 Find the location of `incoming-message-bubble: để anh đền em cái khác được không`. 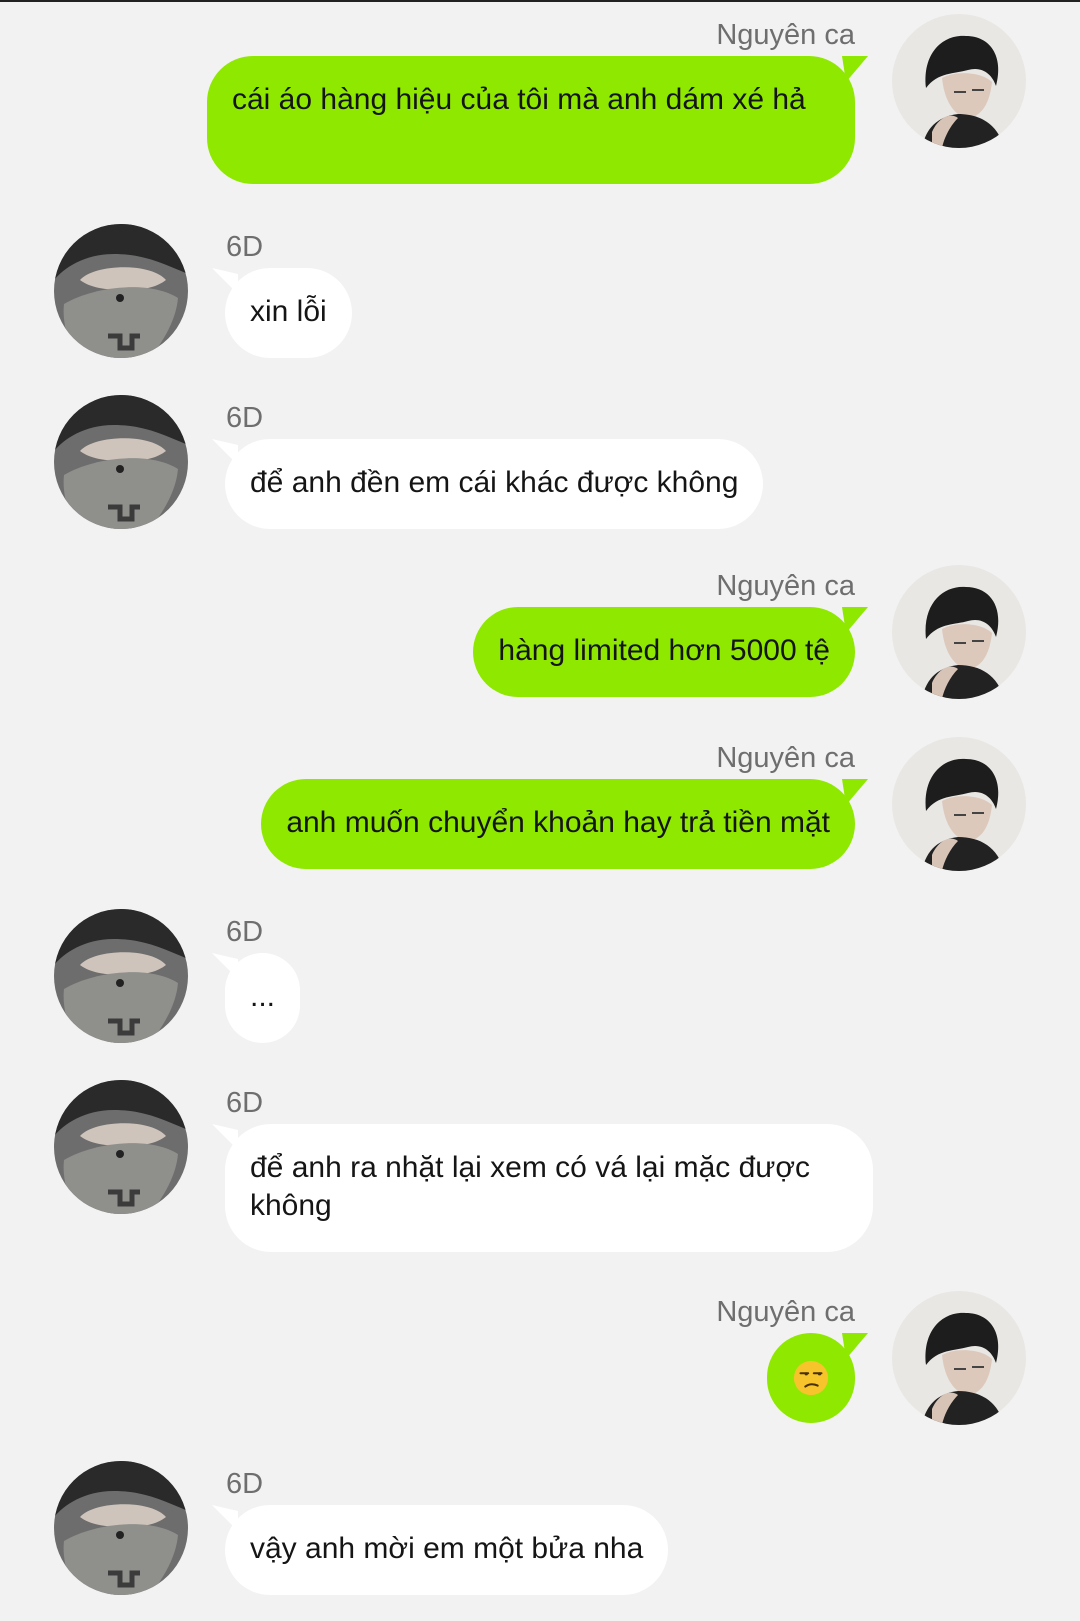

incoming-message-bubble: để anh đền em cái khác được không is located at coordinates (494, 484).